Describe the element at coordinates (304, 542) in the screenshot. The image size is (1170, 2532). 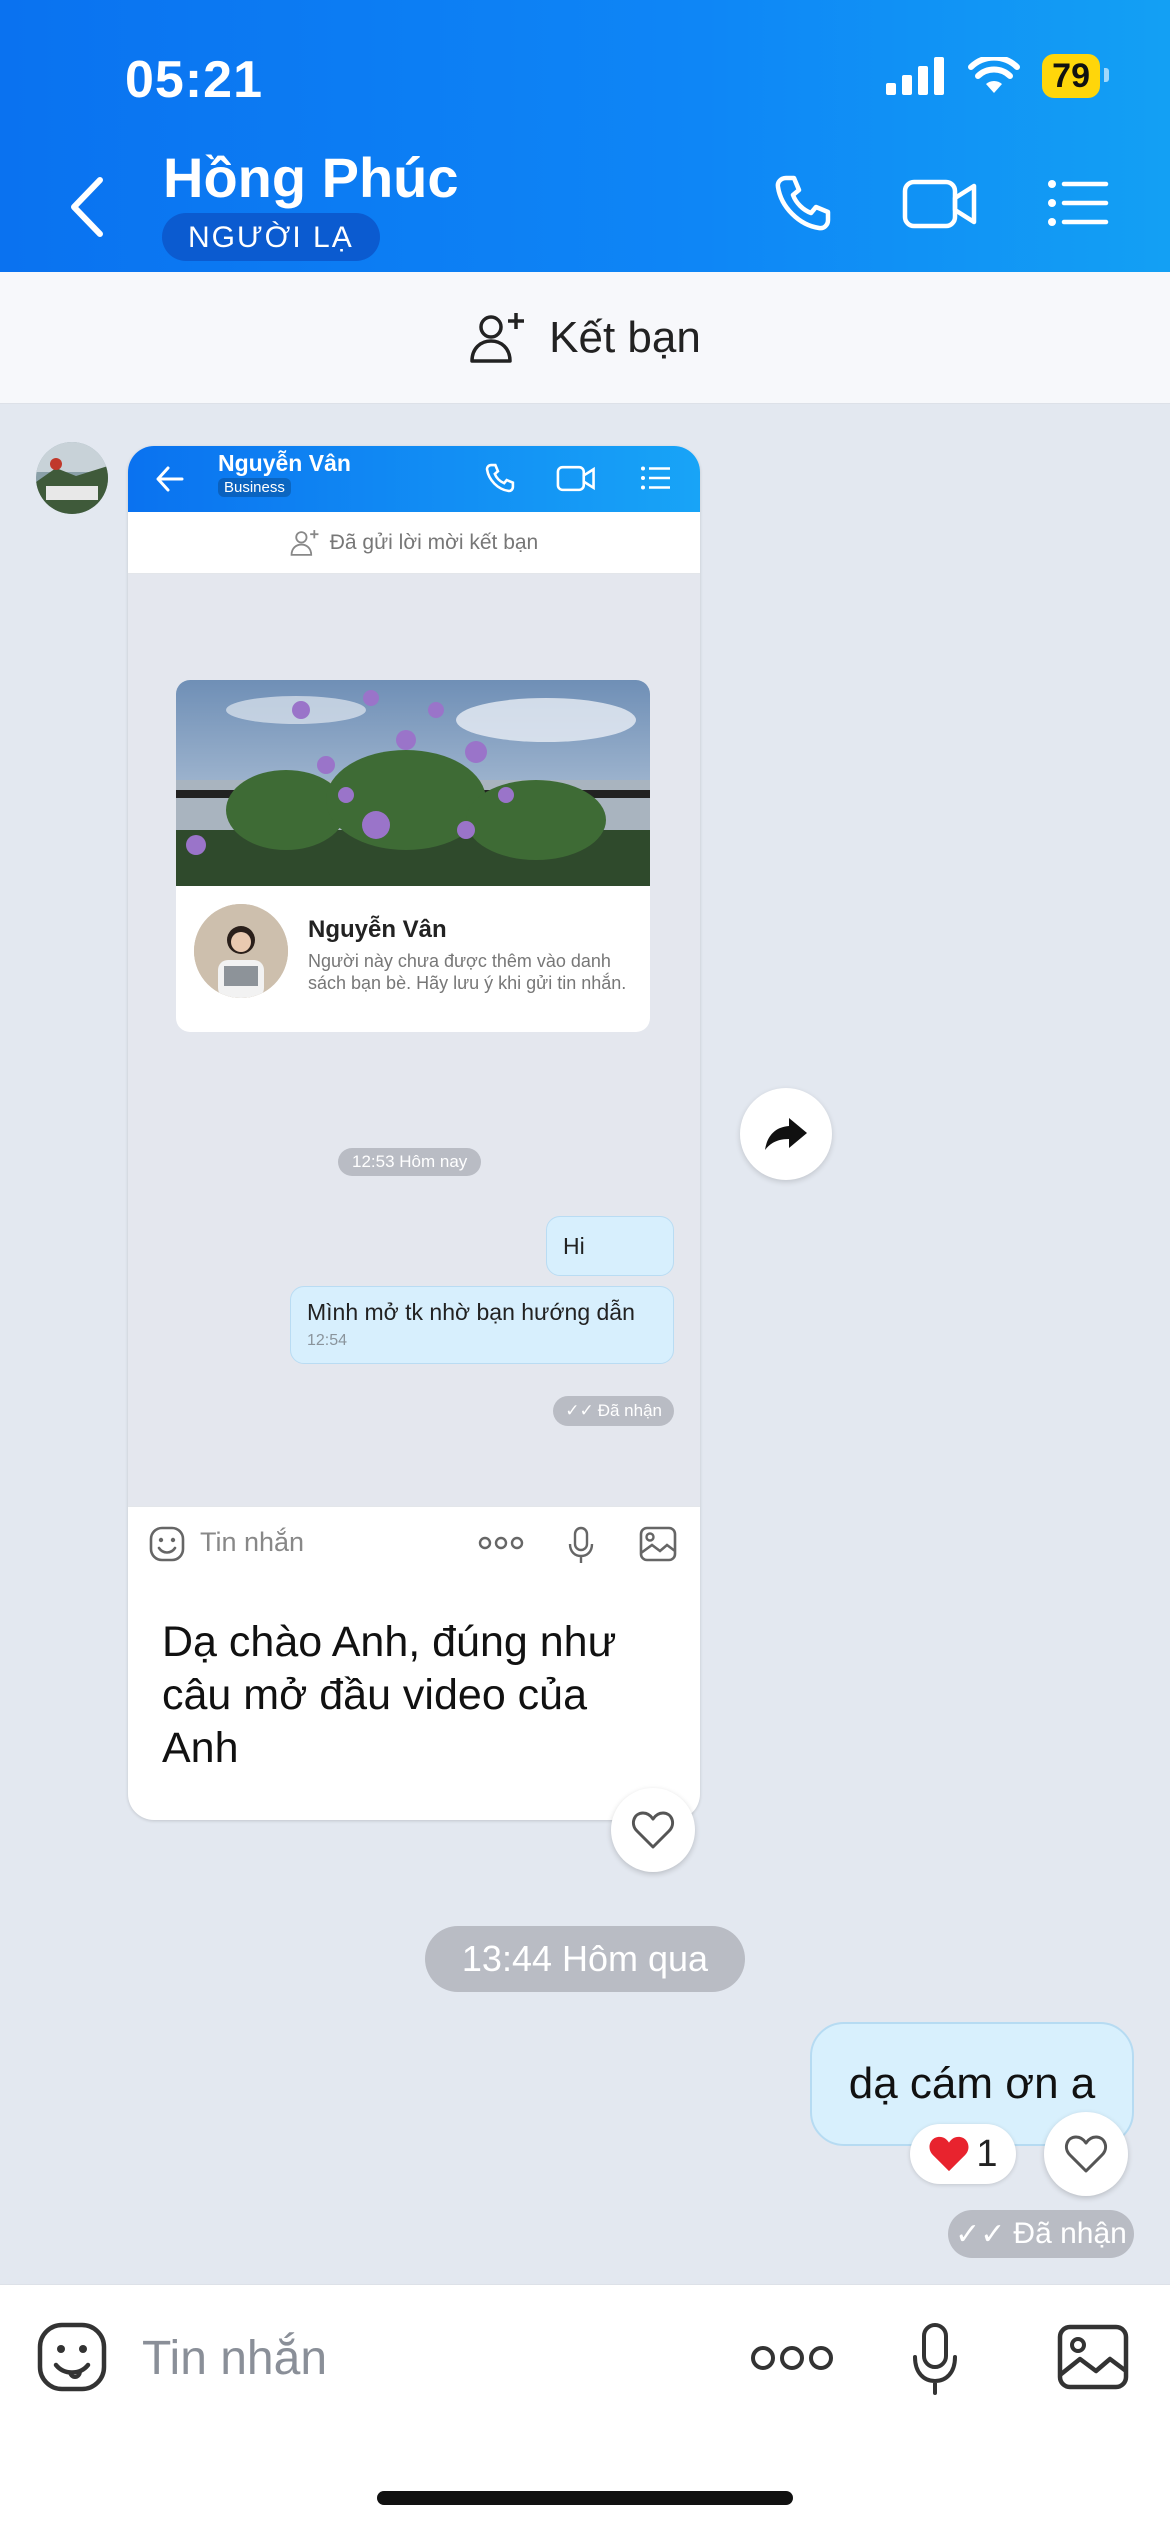
I see `embedded-add-friend-icon` at that location.